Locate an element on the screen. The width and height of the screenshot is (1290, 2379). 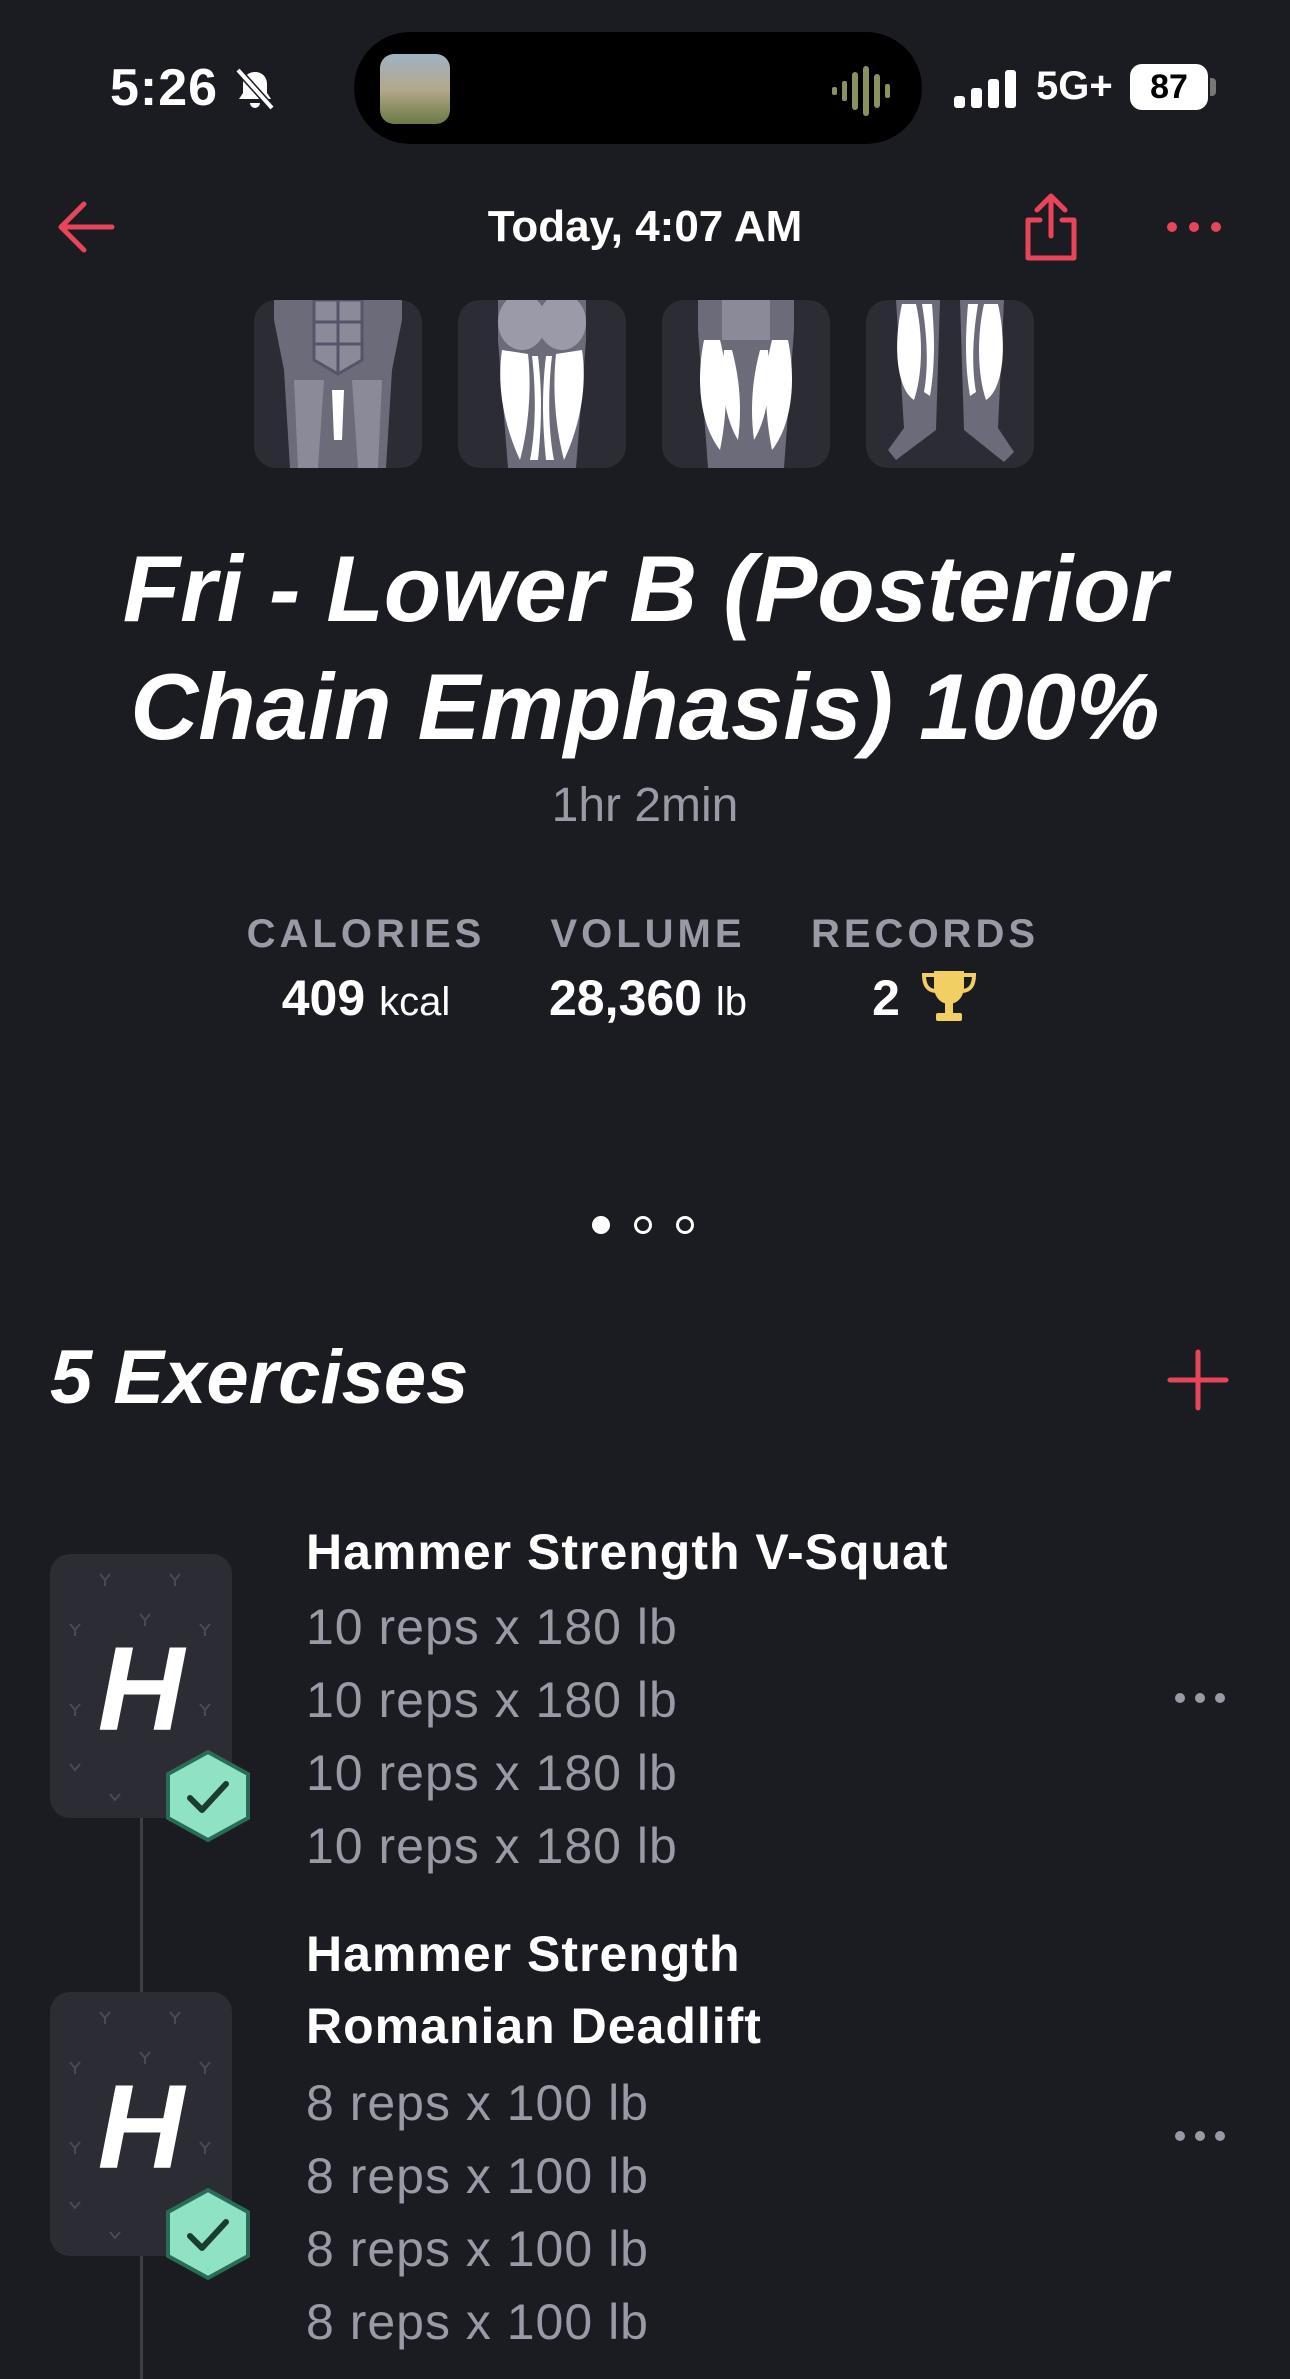
stat-unit: lb is located at coordinates (731, 1002).